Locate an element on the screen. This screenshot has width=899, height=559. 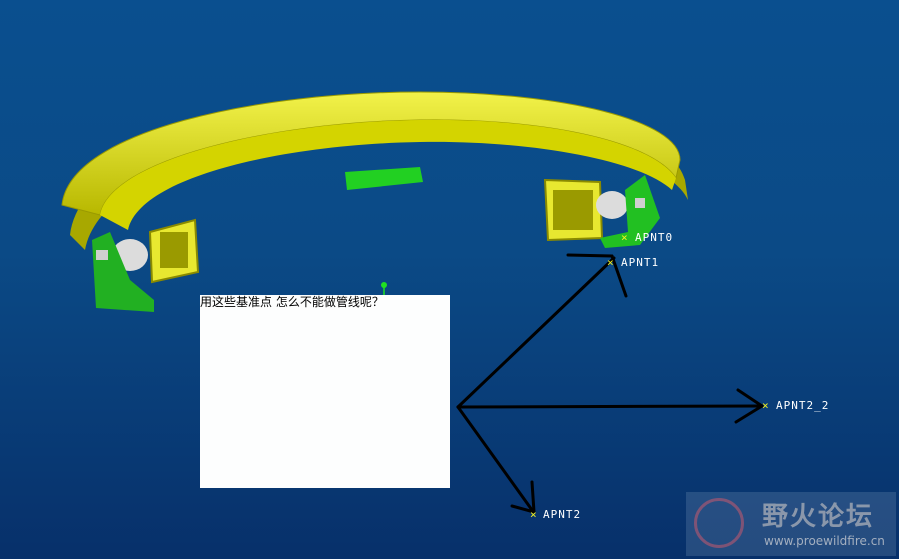
datum-label-apnt2: APNT2 is located at coordinates (562, 515).